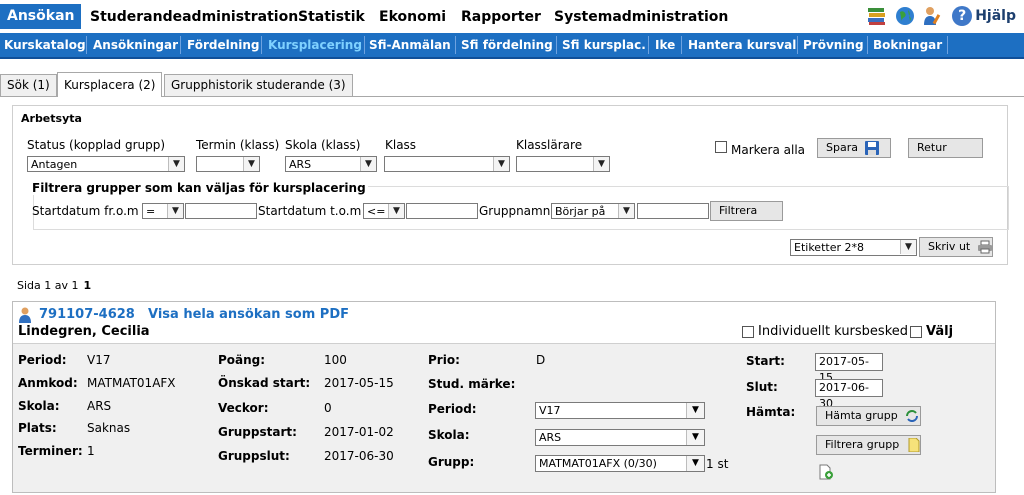  What do you see at coordinates (331, 164) in the screenshot?
I see `skola-select: ARS ▼` at bounding box center [331, 164].